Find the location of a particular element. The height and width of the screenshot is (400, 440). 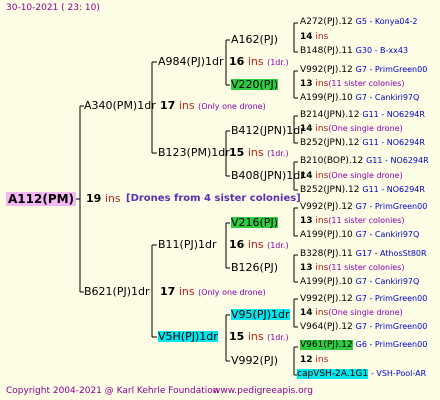

gen2-a-note: (1dr.) is located at coordinates (278, 62).